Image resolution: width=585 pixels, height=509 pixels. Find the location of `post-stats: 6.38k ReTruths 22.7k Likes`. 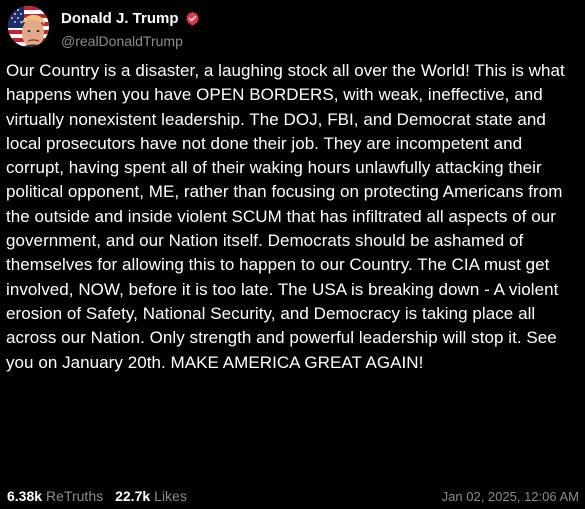

post-stats: 6.38k ReTruths 22.7k Likes is located at coordinates (97, 496).